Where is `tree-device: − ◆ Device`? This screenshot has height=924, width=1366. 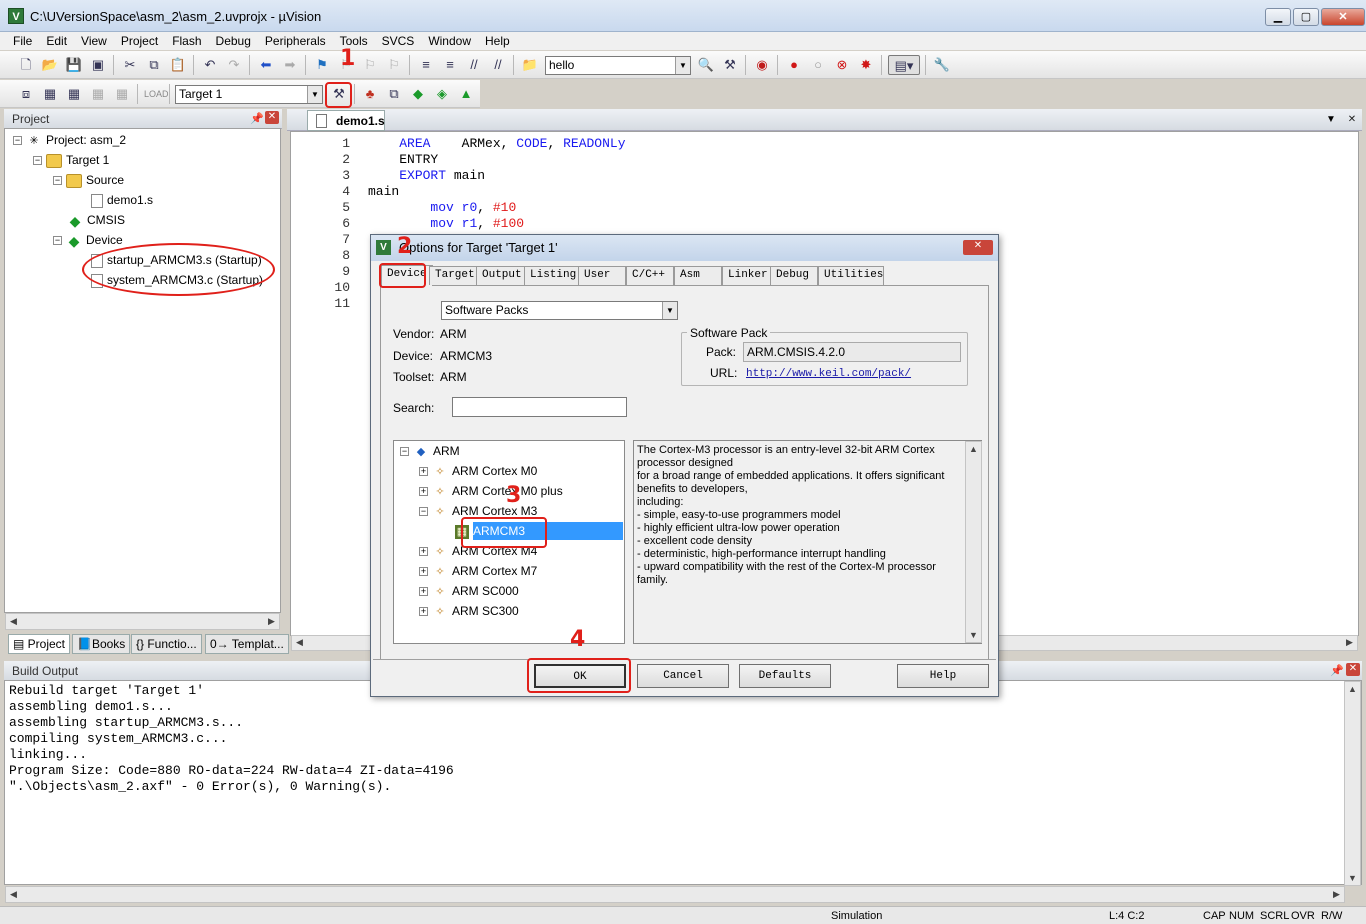
tree-device: − ◆ Device is located at coordinates (88, 240).